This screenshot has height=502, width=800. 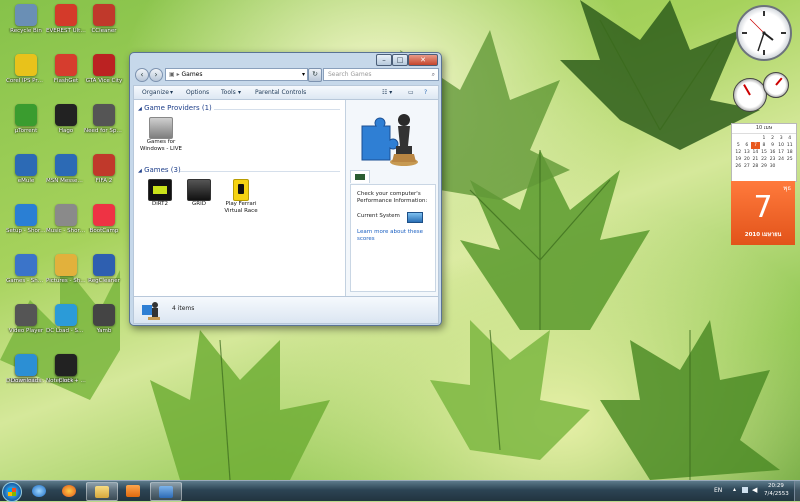 What do you see at coordinates (789, 138) in the screenshot?
I see `calendar-date: 4` at bounding box center [789, 138].